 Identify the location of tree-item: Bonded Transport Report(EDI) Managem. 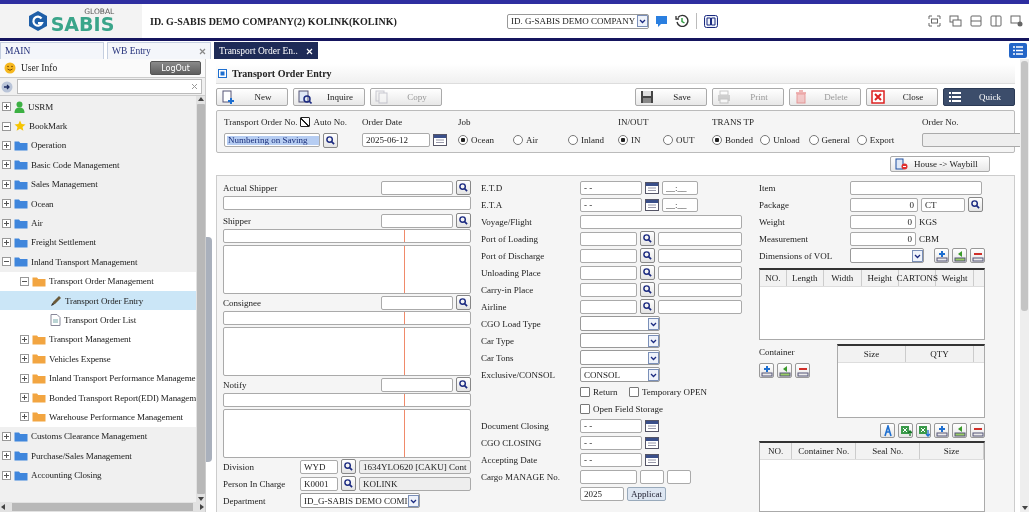
(98, 397).